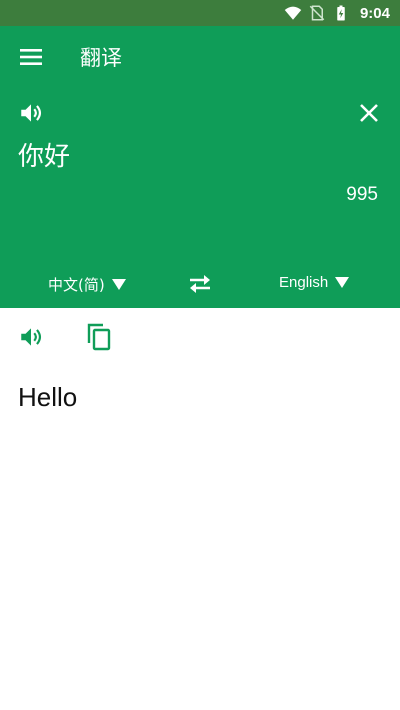 This screenshot has width=400, height=710. Describe the element at coordinates (374, 13) in the screenshot. I see `status-time: 9:04` at that location.